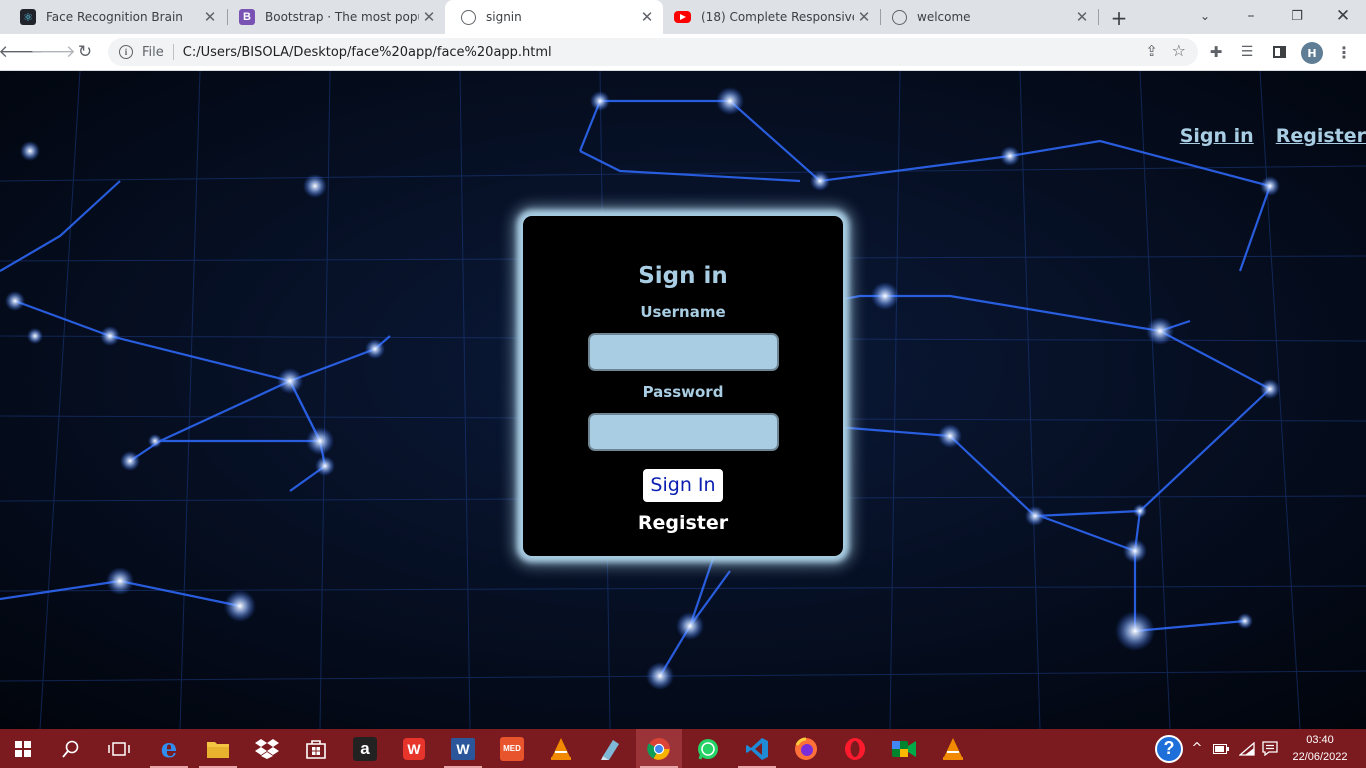  What do you see at coordinates (1312, 53) in the screenshot?
I see `profile-avatar: H` at bounding box center [1312, 53].